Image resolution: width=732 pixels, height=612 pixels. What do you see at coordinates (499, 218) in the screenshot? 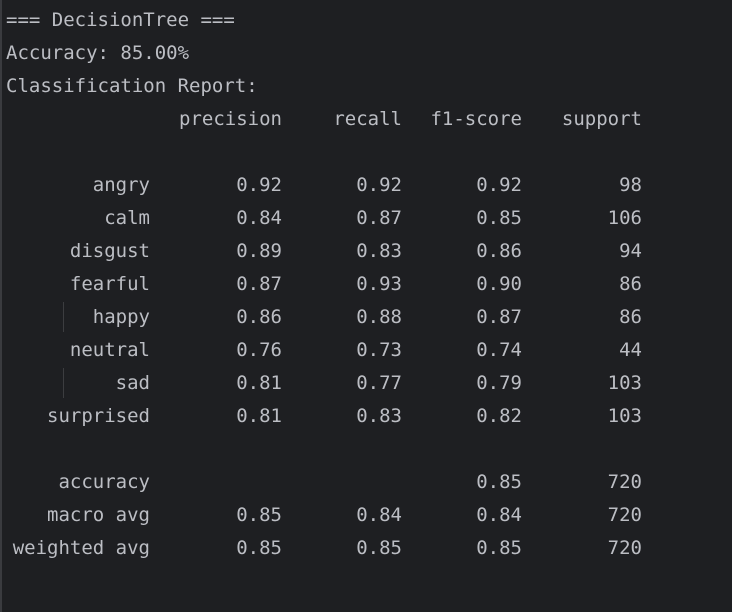
I see `row-f1-score: 0.85` at bounding box center [499, 218].